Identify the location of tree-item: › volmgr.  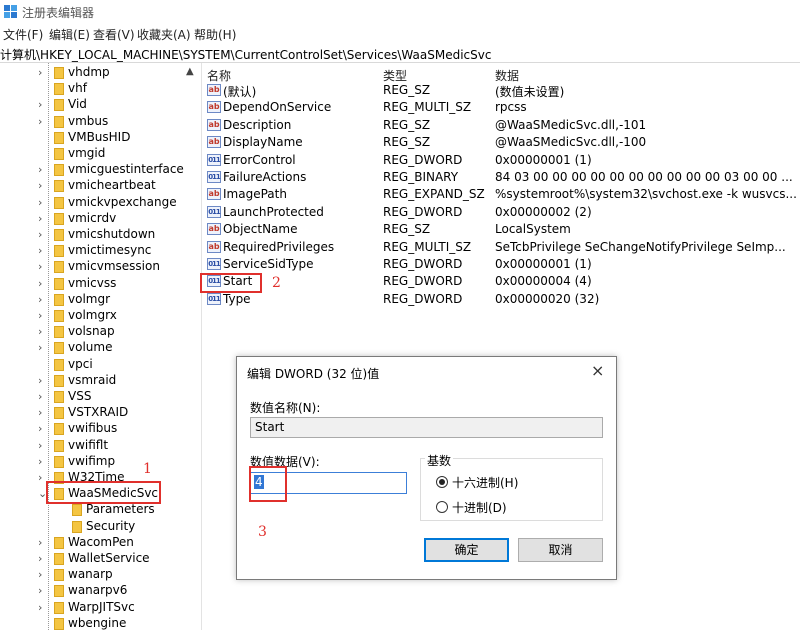
(95, 300).